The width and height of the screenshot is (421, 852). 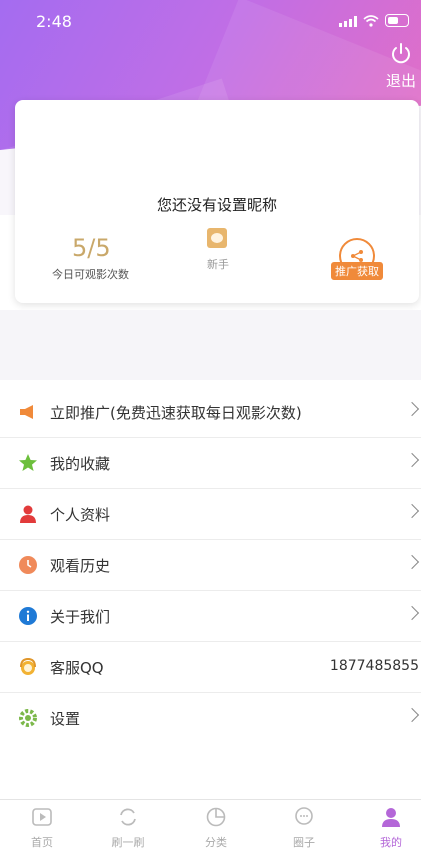 What do you see at coordinates (80, 464) in the screenshot?
I see `menu-label: 我的收藏` at bounding box center [80, 464].